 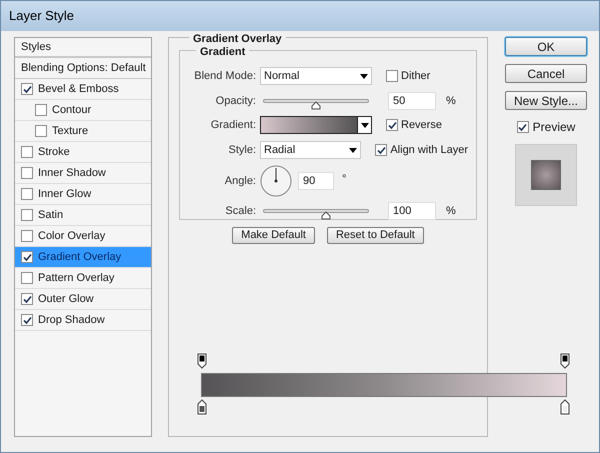 What do you see at coordinates (546, 175) in the screenshot?
I see `preview-thumbnail` at bounding box center [546, 175].